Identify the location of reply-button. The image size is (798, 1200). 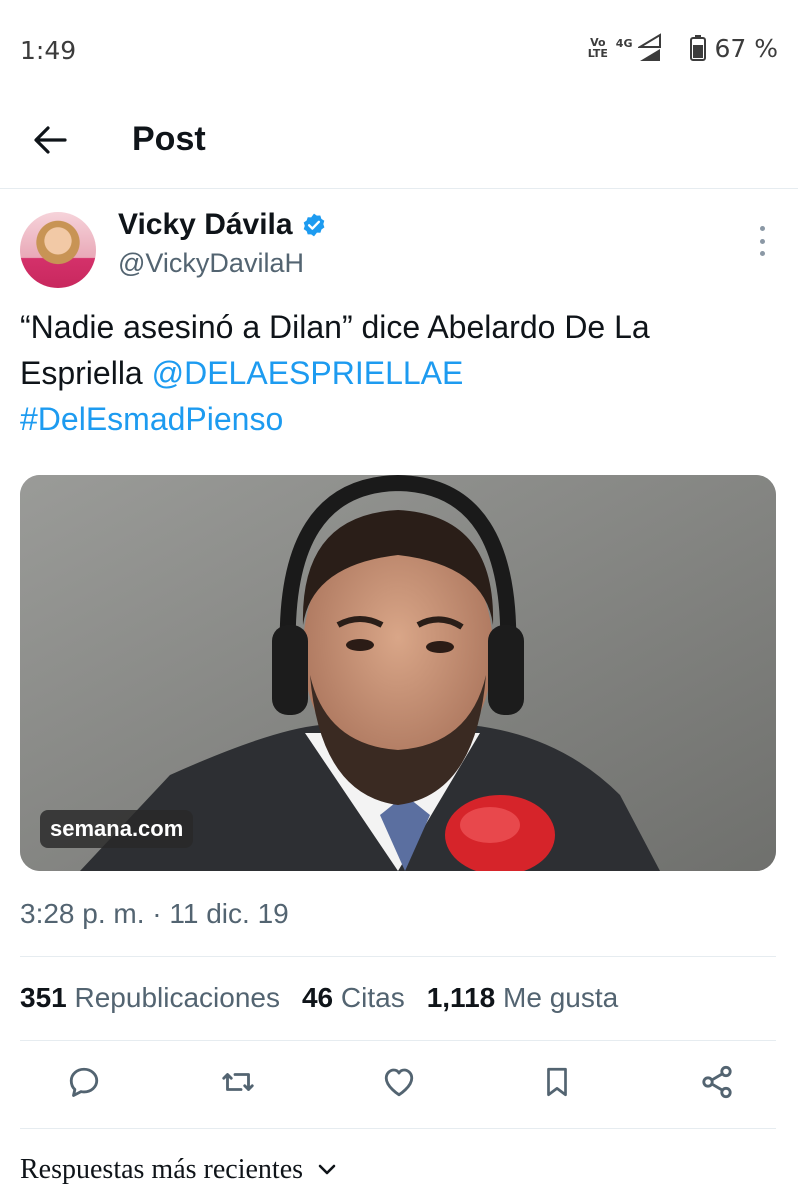
(84, 1082).